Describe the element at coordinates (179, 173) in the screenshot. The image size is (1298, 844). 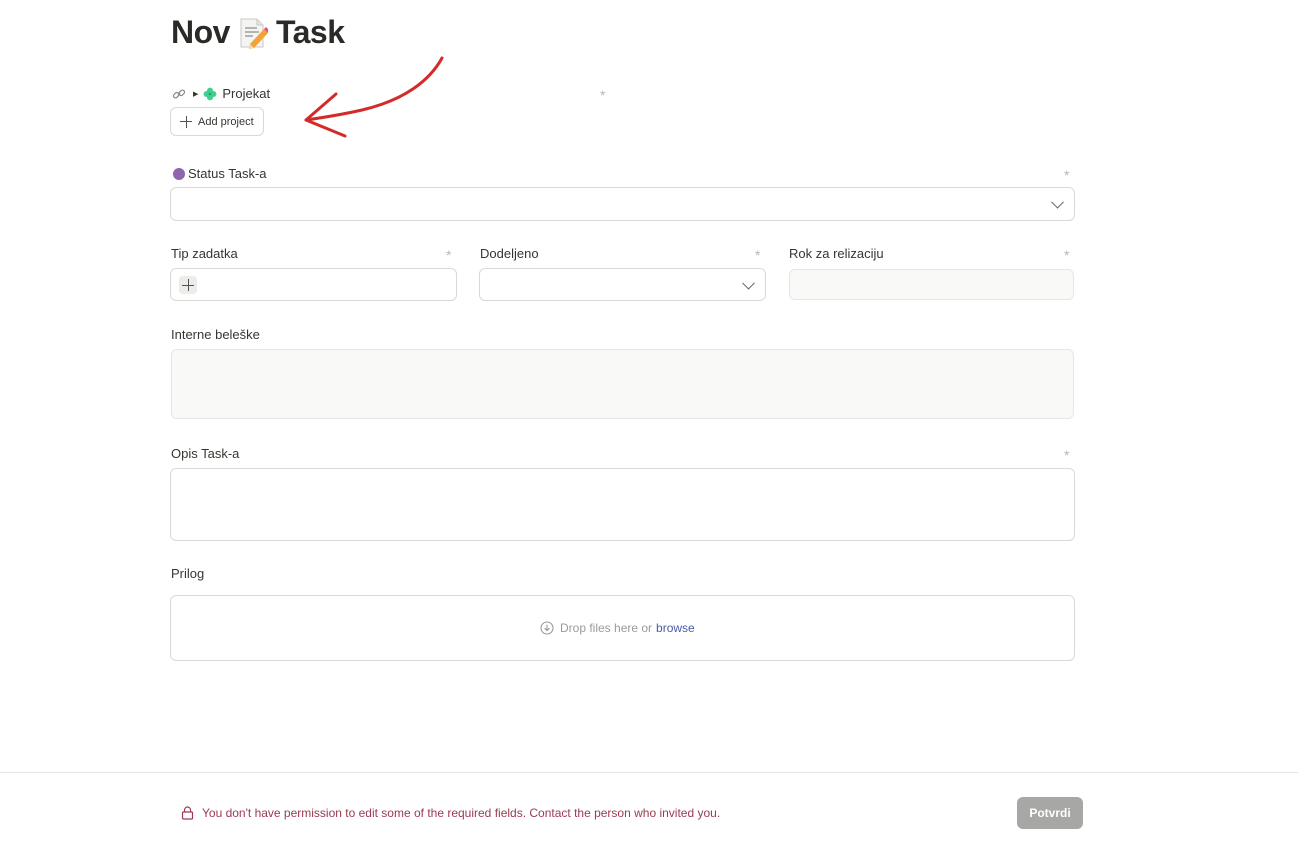
I see `status-dot-icon` at that location.